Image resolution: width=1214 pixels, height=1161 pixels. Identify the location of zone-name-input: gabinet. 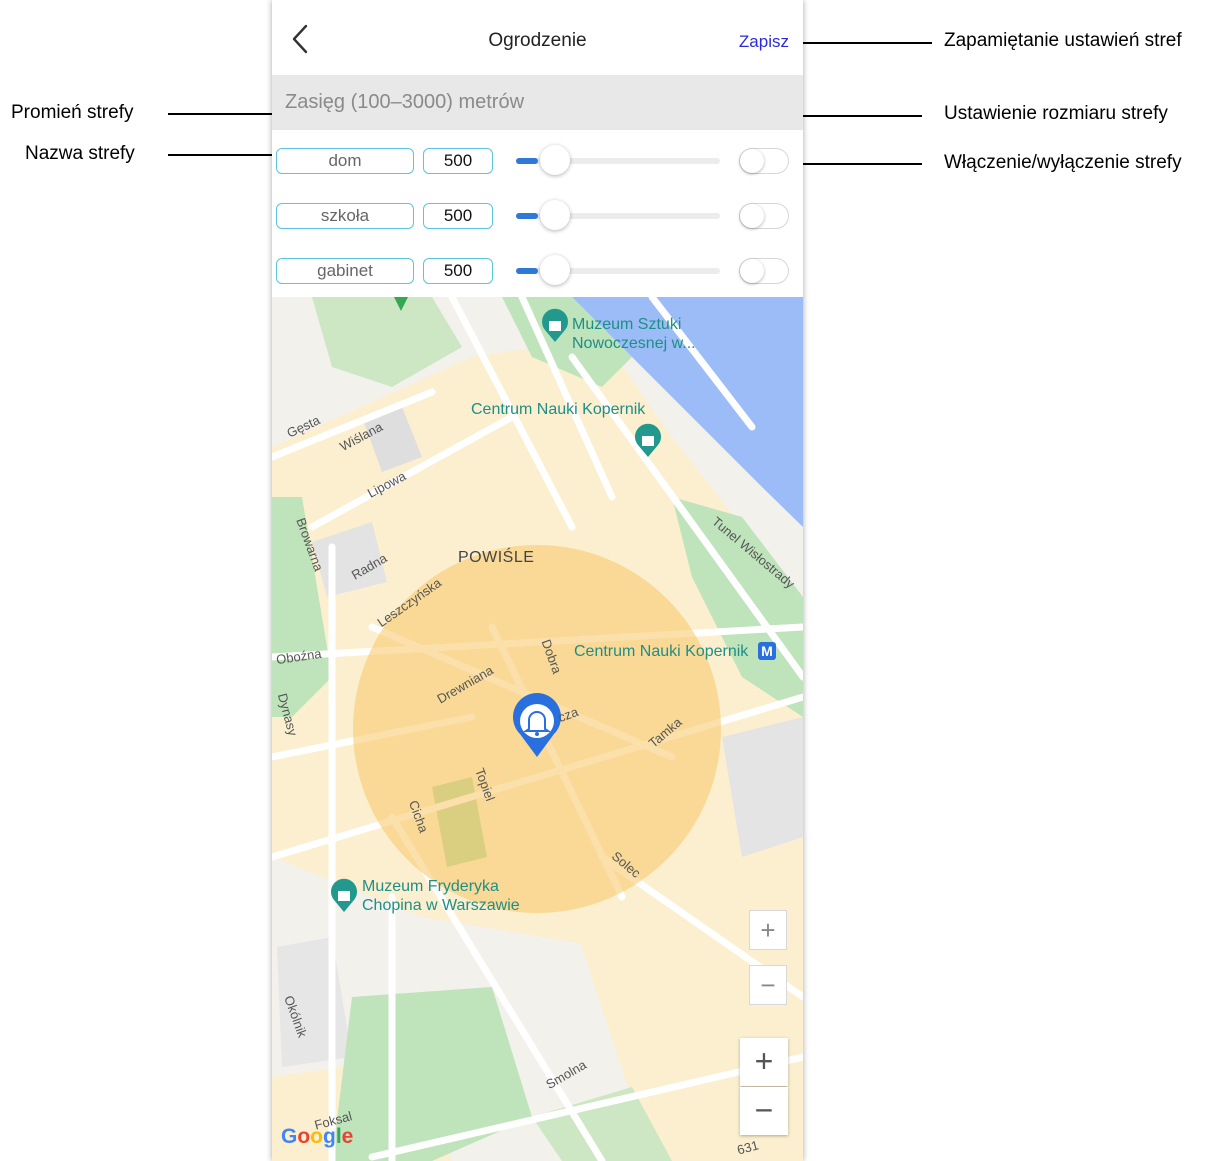
(345, 271).